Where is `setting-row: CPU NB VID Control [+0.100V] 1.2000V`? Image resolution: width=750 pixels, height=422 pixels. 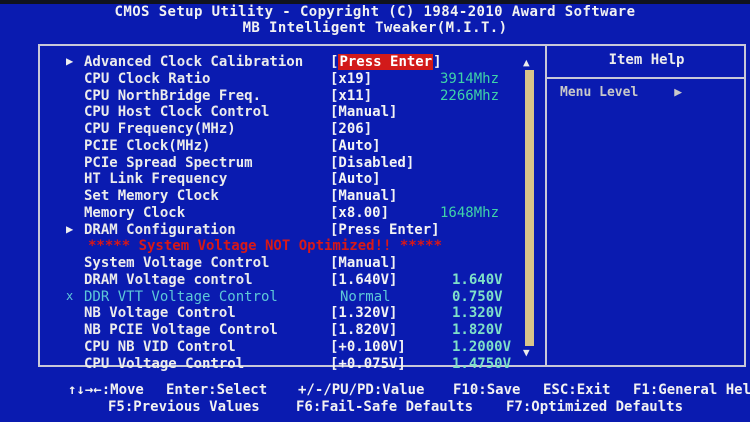
setting-row: CPU NB VID Control [+0.100V] 1.2000V is located at coordinates (272, 347).